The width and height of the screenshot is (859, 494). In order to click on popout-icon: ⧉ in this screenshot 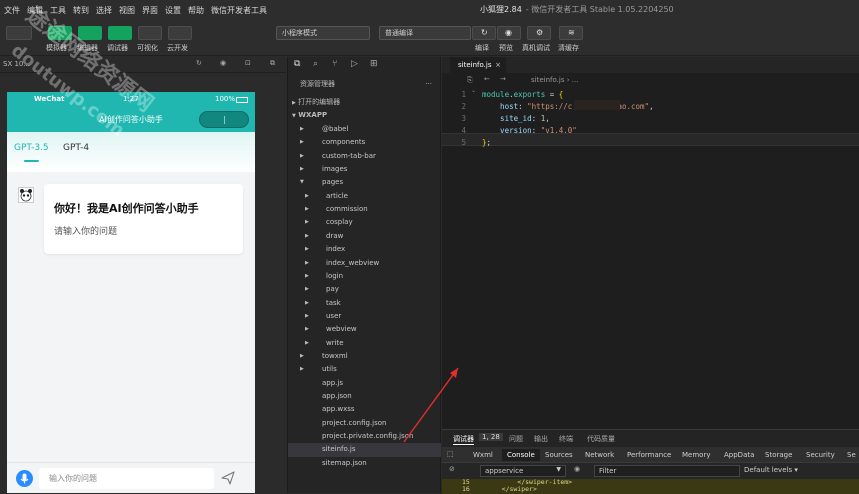, I will do `click(272, 63)`.